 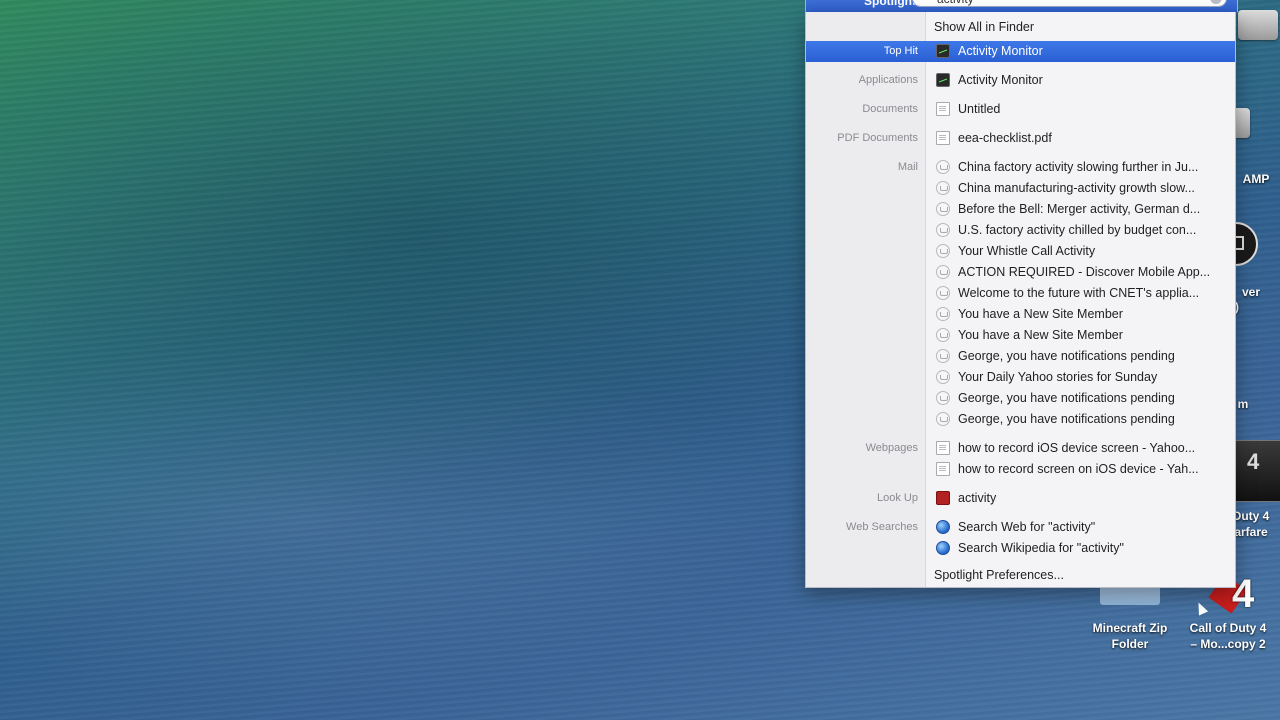 I want to click on desktop-label-server: ver, so click(x=1251, y=292).